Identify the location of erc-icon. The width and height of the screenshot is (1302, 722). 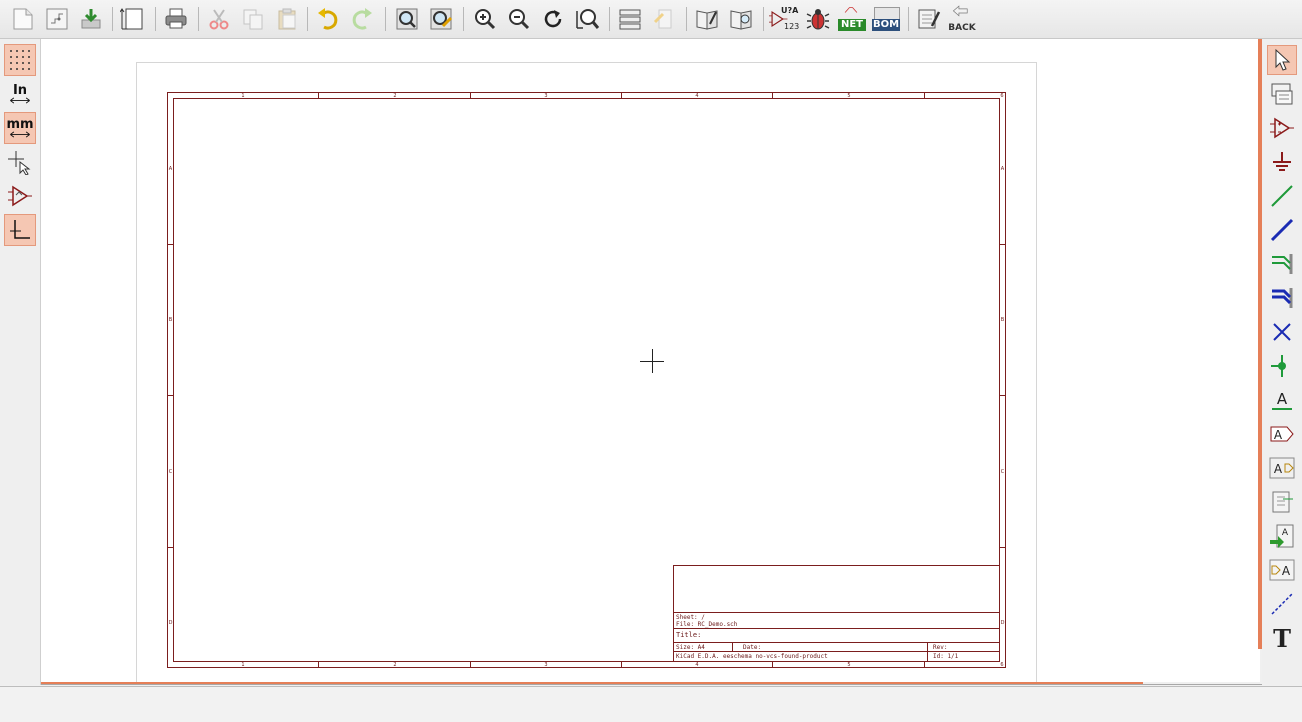
(818, 19).